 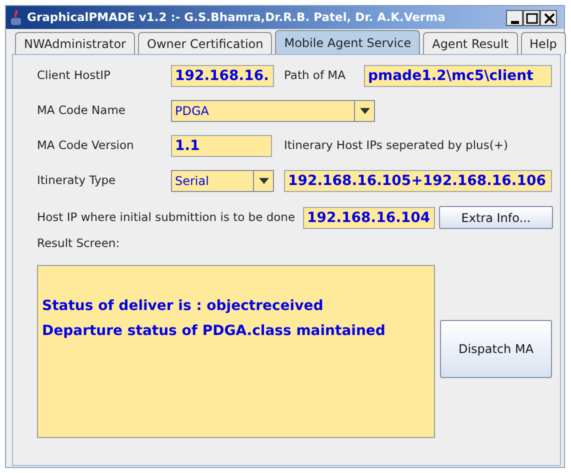 What do you see at coordinates (205, 43) in the screenshot?
I see `tab: Owner Certification` at bounding box center [205, 43].